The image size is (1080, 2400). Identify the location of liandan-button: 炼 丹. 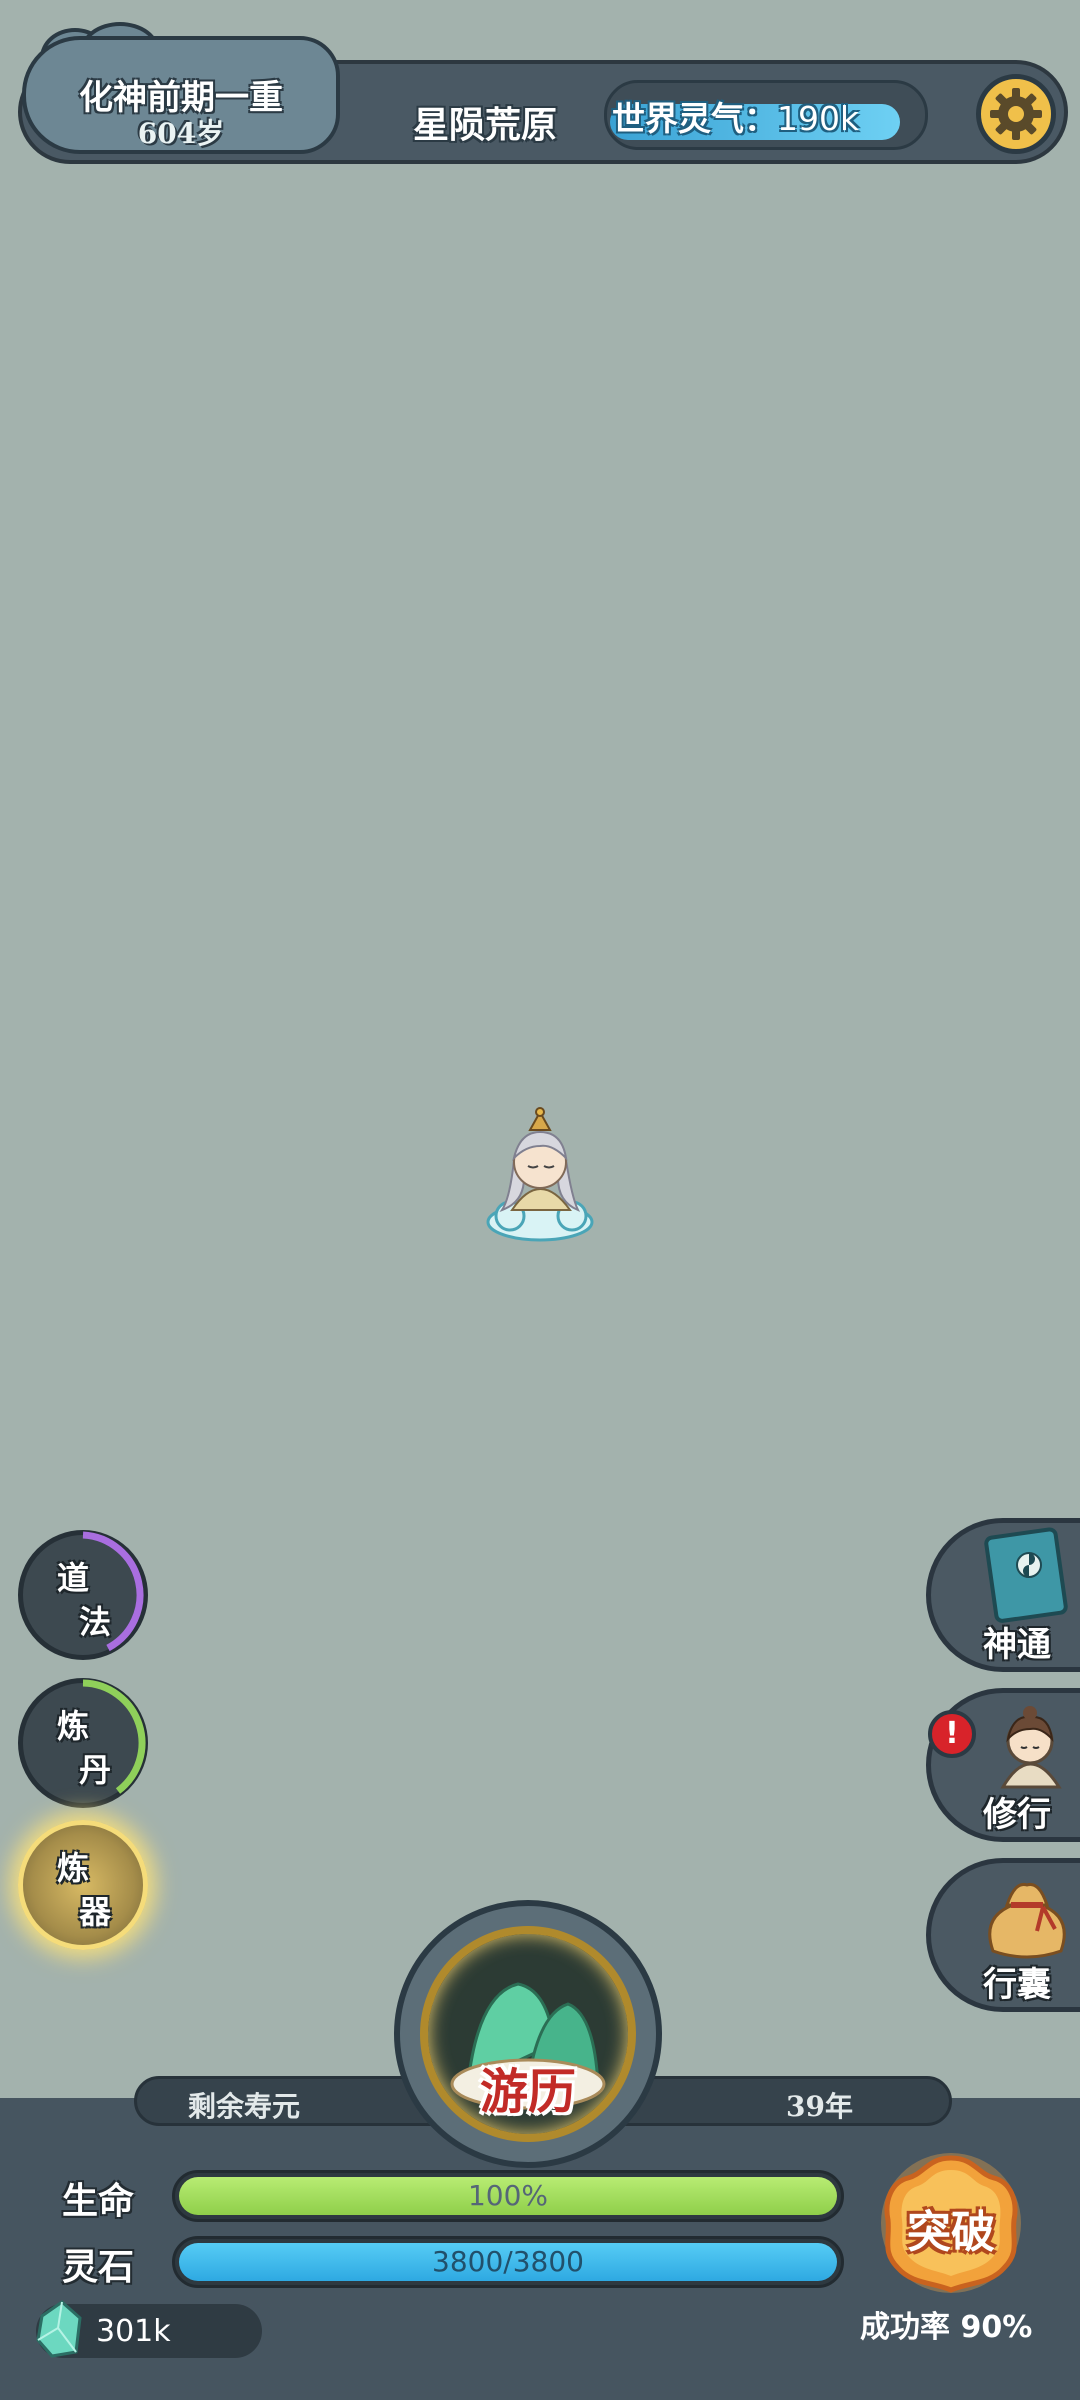
(83, 1743).